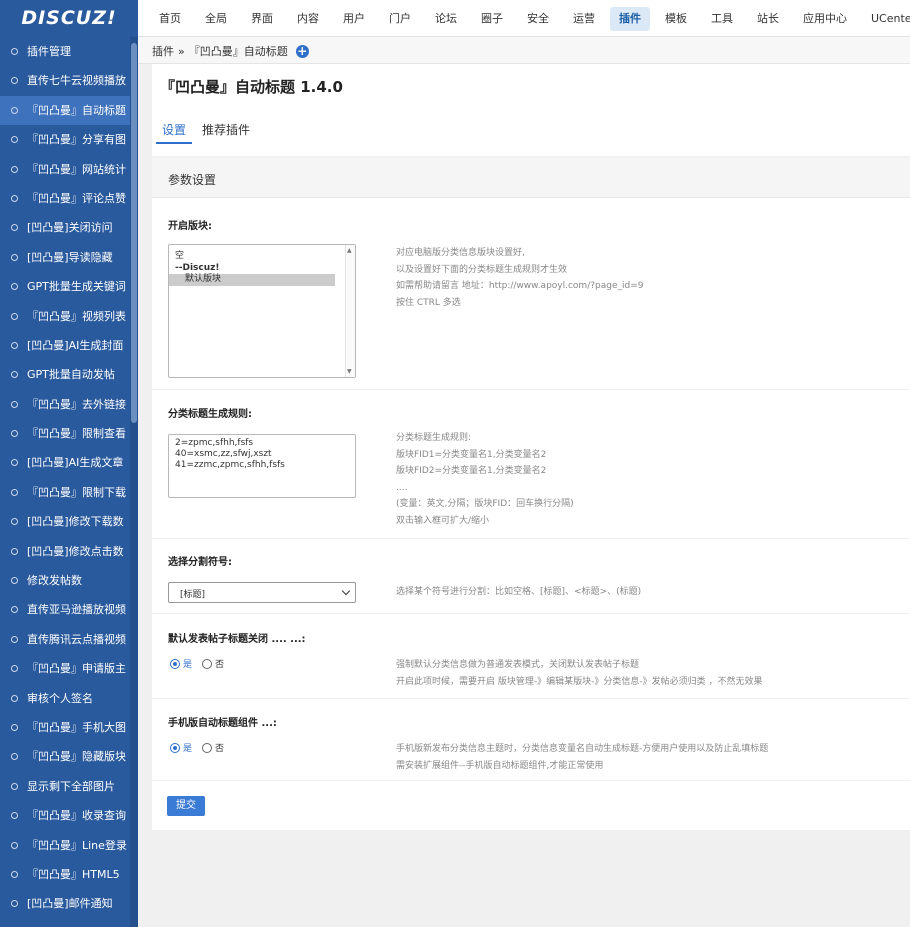 The height and width of the screenshot is (927, 910). Describe the element at coordinates (531, 110) in the screenshot. I see `header-panel: 『凹凸曼』自动标题 1.4.0 设置 推荐插件` at that location.